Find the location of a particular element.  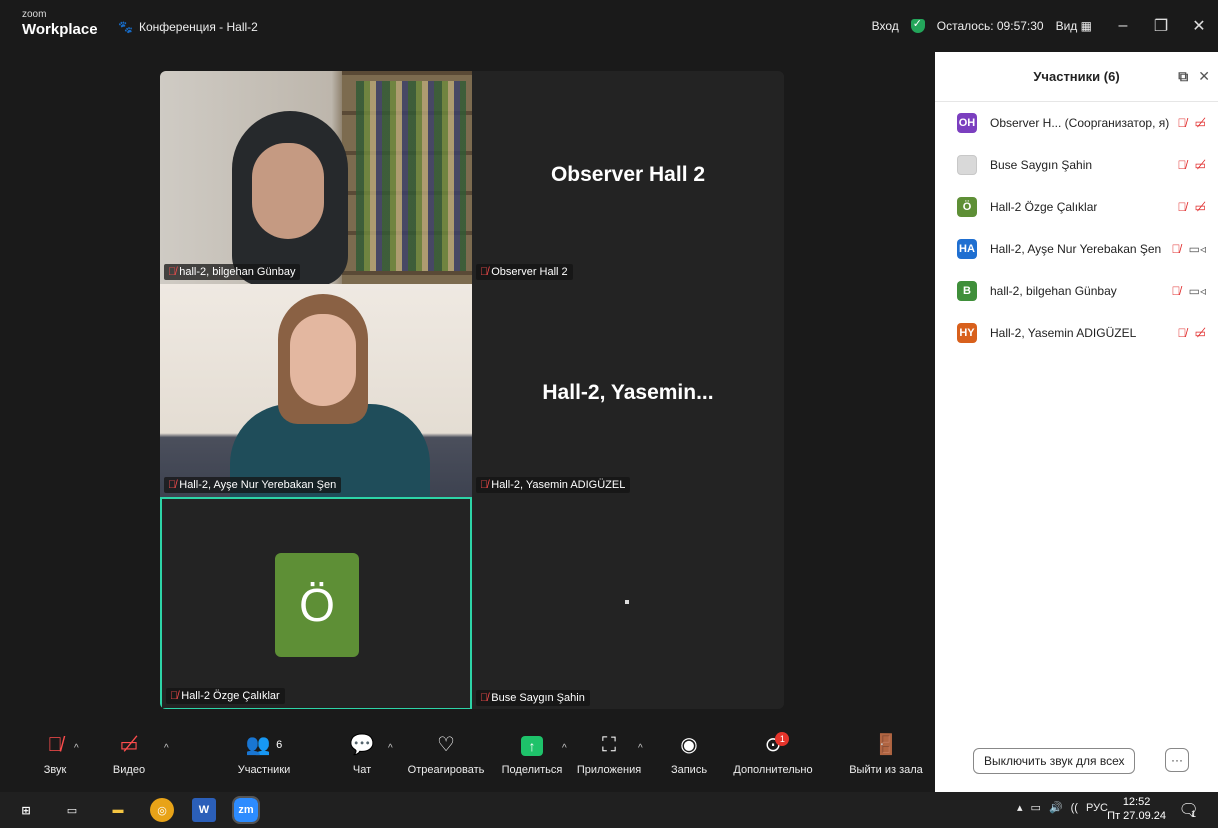

encryption-shield-icon is located at coordinates (917, 25).